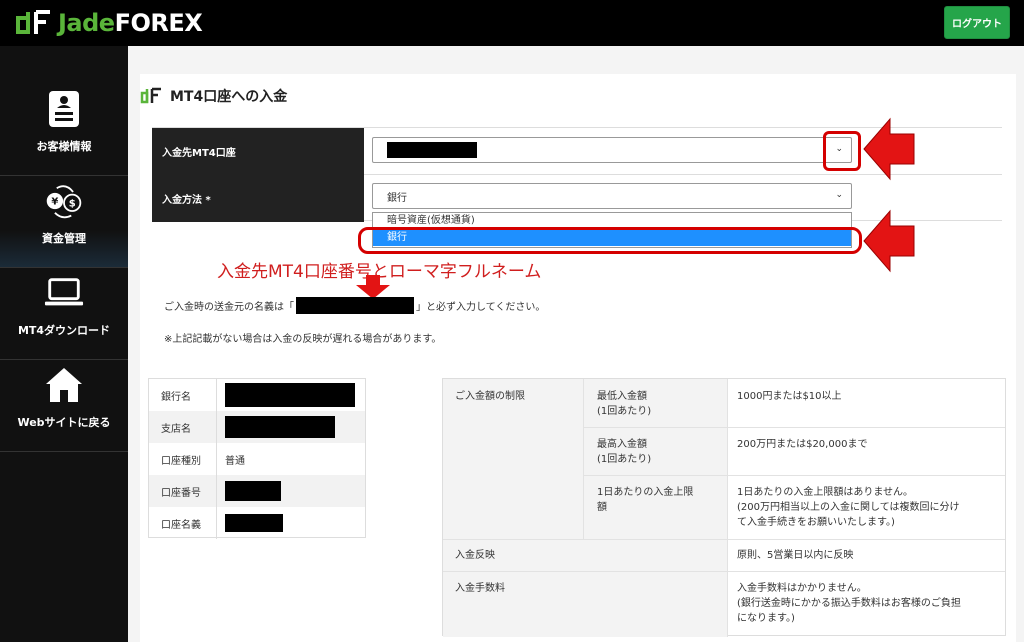 This screenshot has width=1024, height=642. Describe the element at coordinates (229, 307) in the screenshot. I see `note1-before: ご入金時の送金元の名義は「` at that location.